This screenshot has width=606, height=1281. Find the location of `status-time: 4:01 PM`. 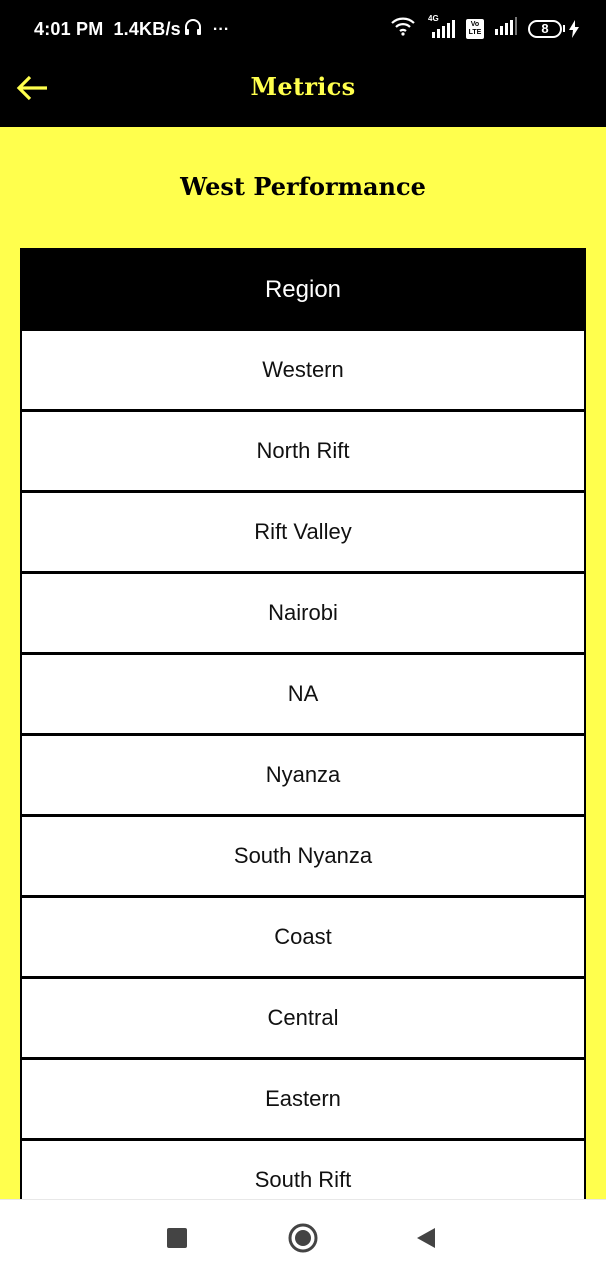

status-time: 4:01 PM is located at coordinates (69, 29).